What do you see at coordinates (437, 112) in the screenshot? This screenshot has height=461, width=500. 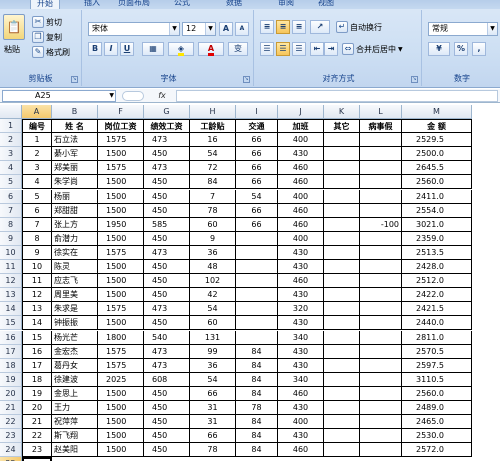 I see `column-header-m: M` at bounding box center [437, 112].